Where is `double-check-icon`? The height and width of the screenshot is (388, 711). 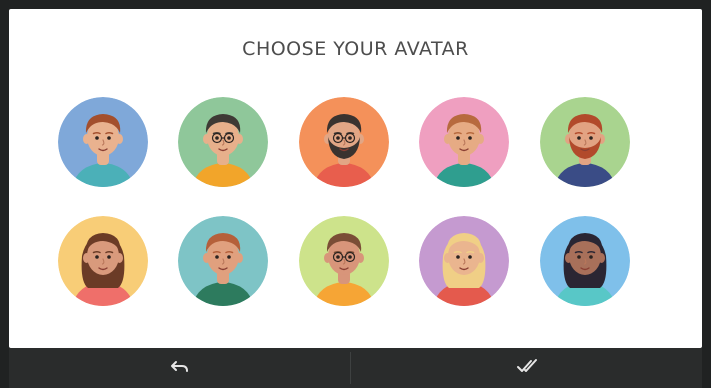
double-check-icon is located at coordinates (527, 368).